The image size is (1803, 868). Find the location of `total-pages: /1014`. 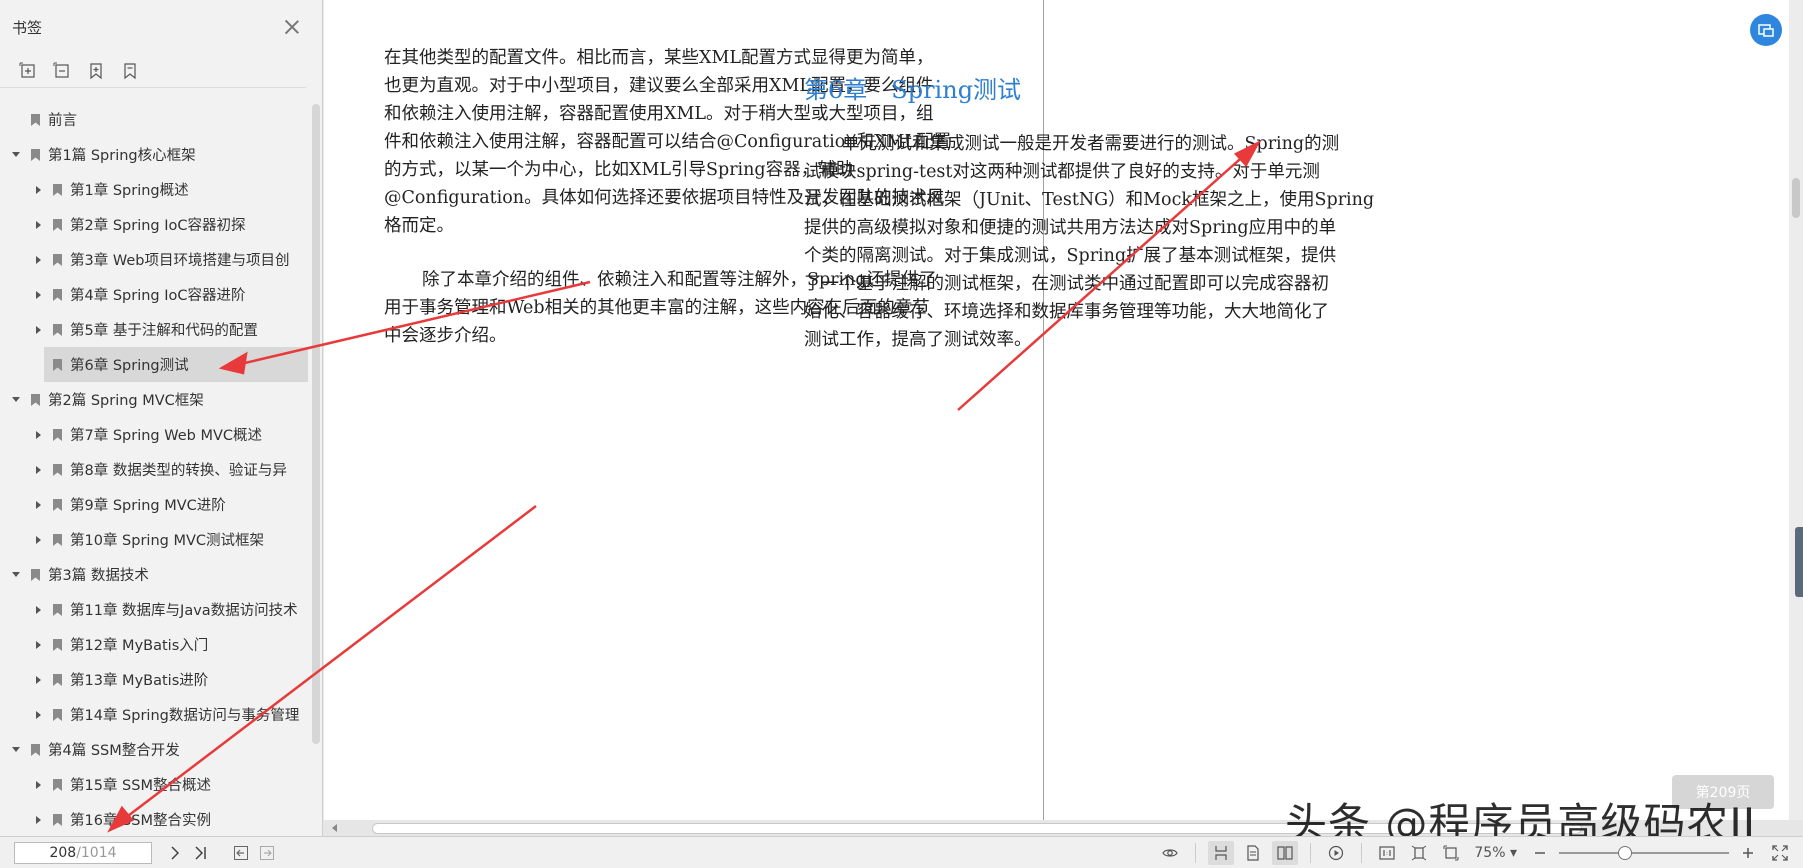

total-pages: /1014 is located at coordinates (96, 852).